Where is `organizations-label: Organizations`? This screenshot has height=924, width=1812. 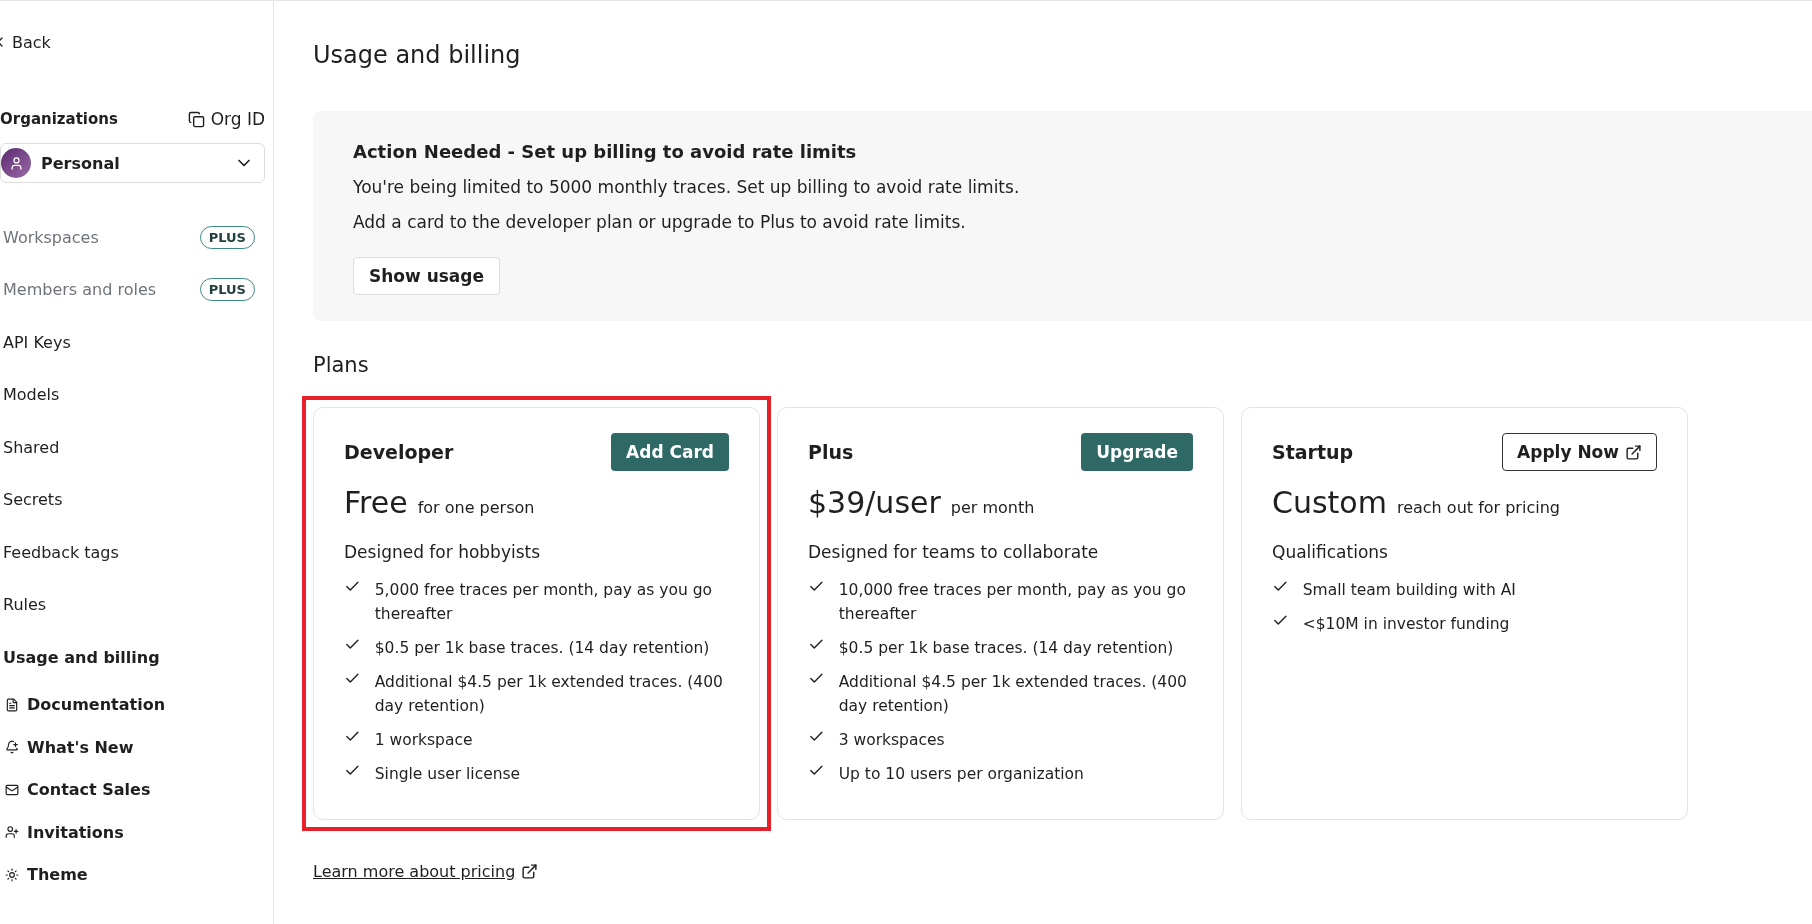 organizations-label: Organizations is located at coordinates (59, 119).